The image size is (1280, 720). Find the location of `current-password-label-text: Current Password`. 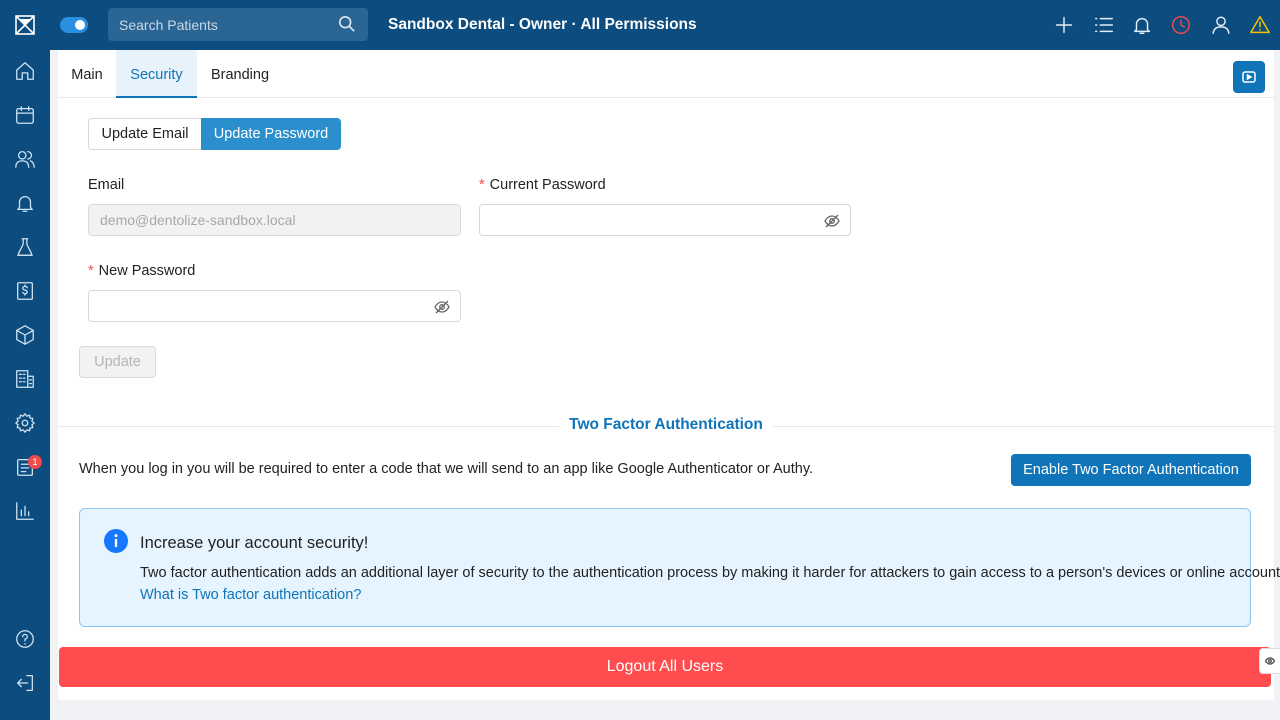

current-password-label-text: Current Password is located at coordinates (547, 185).